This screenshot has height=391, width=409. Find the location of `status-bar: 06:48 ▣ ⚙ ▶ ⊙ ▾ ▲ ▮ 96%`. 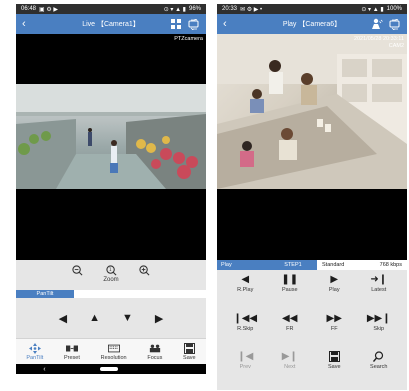

status-bar: 06:48 ▣ ⚙ ▶ ⊙ ▾ ▲ ▮ 96% is located at coordinates (111, 9).